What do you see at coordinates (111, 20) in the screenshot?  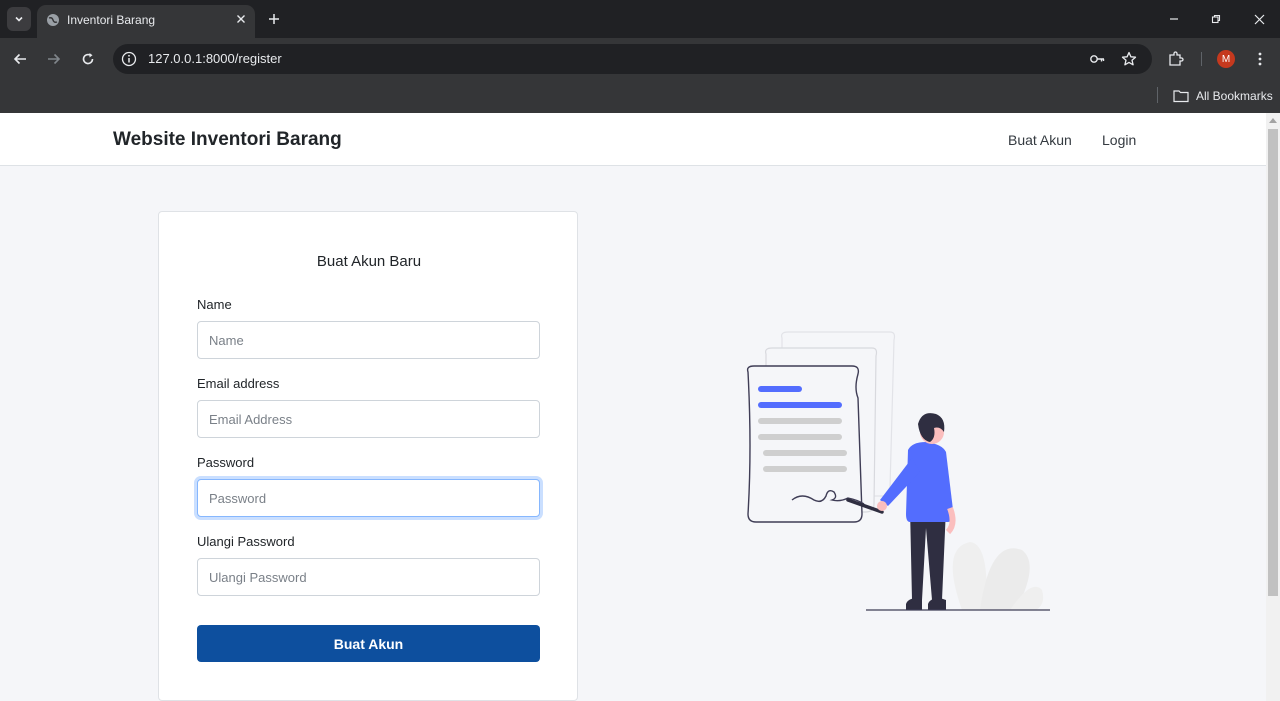 I see `tab-title: Inventori Barang` at bounding box center [111, 20].